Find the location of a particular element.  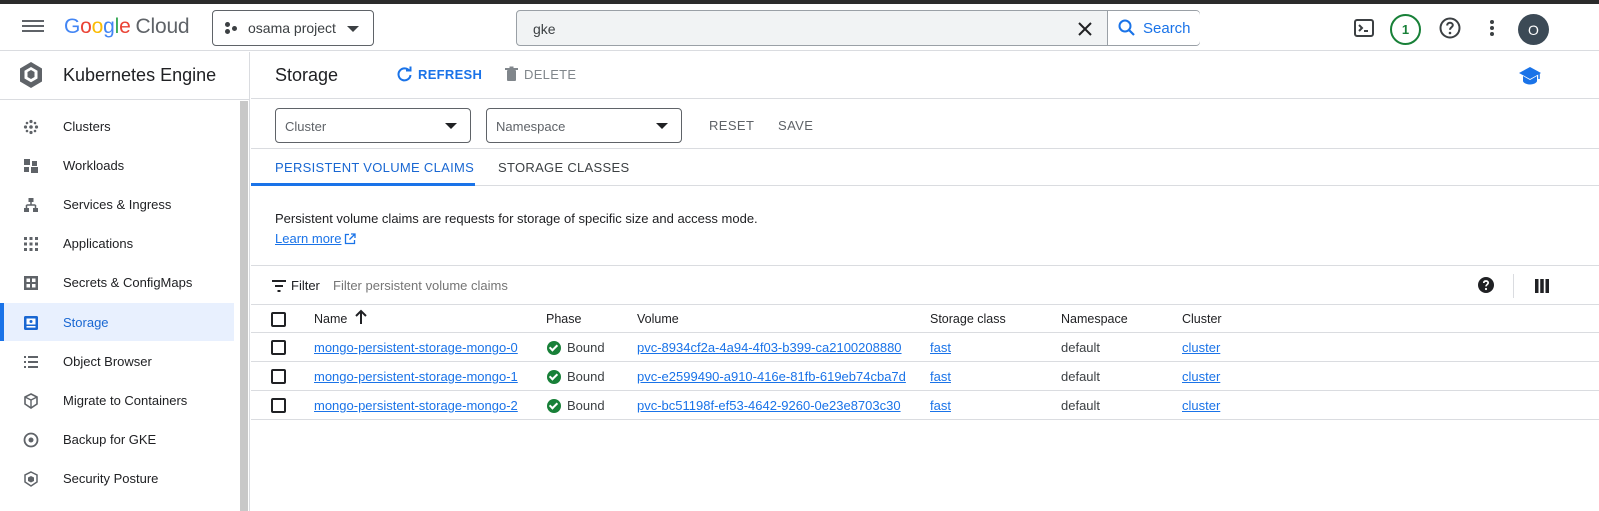

refresh-label: REFRESH is located at coordinates (450, 74).